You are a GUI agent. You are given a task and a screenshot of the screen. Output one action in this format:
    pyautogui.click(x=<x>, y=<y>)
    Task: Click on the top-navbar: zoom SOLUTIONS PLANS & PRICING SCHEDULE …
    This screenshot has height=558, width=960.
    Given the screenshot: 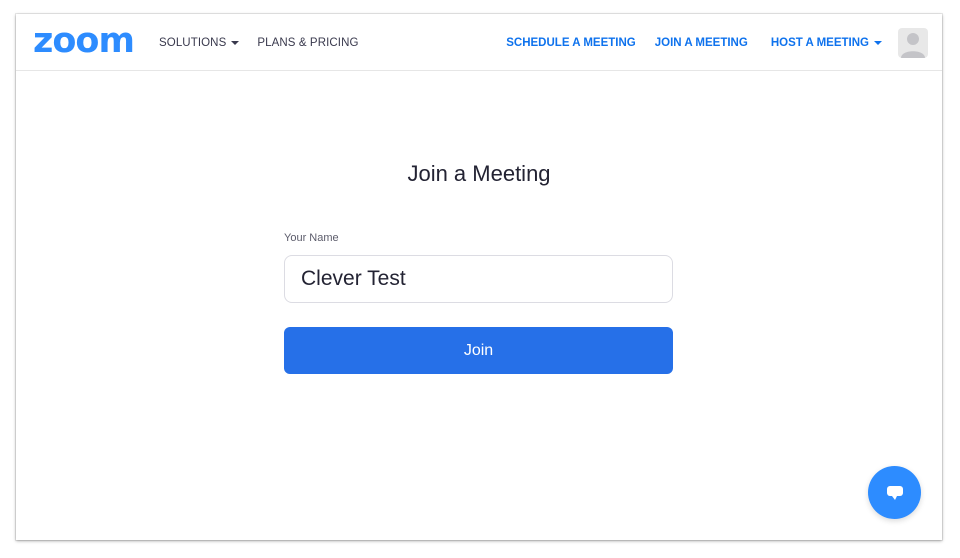 What is the action you would take?
    pyautogui.click(x=479, y=42)
    